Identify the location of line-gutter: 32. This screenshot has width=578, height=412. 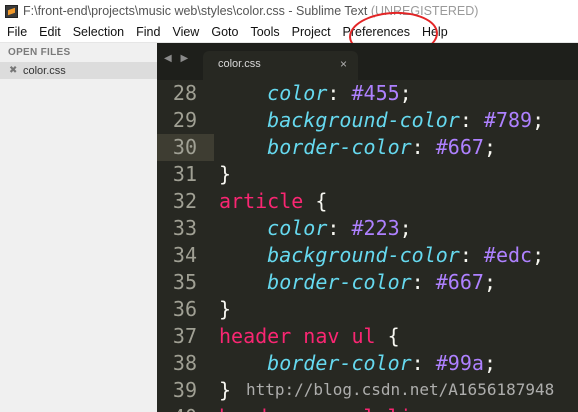
(185, 201).